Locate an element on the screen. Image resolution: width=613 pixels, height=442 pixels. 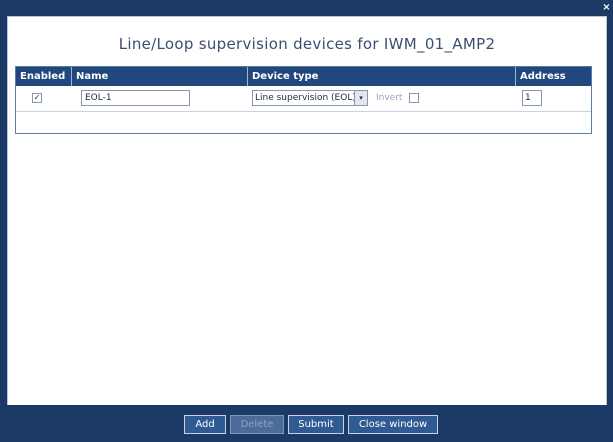
delete-button: Delete is located at coordinates (257, 424).